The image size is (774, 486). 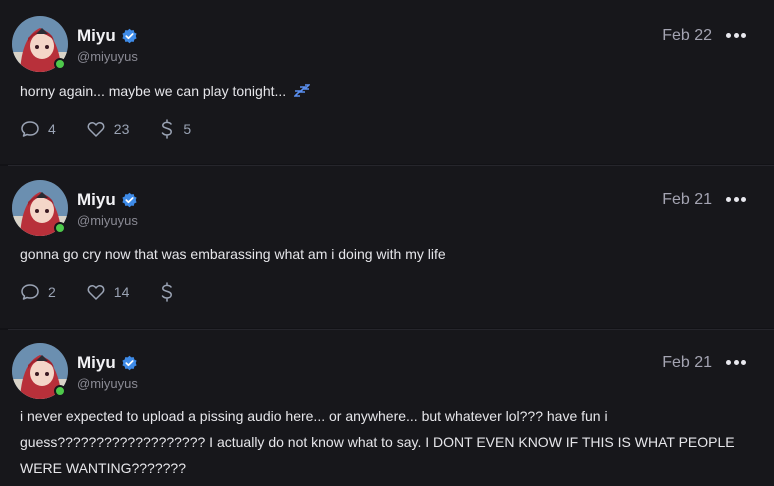 I want to click on post-date: Feb 22, so click(x=687, y=36).